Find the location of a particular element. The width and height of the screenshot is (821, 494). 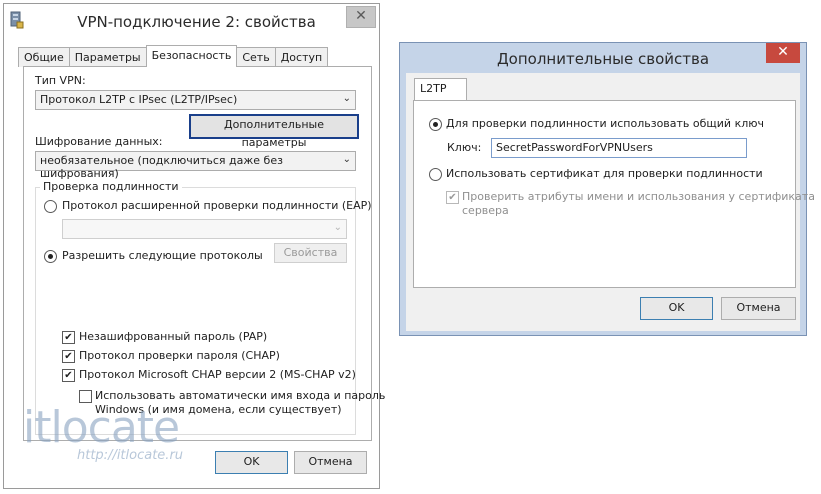

auth-group-label: Проверка подлинности is located at coordinates (111, 186).